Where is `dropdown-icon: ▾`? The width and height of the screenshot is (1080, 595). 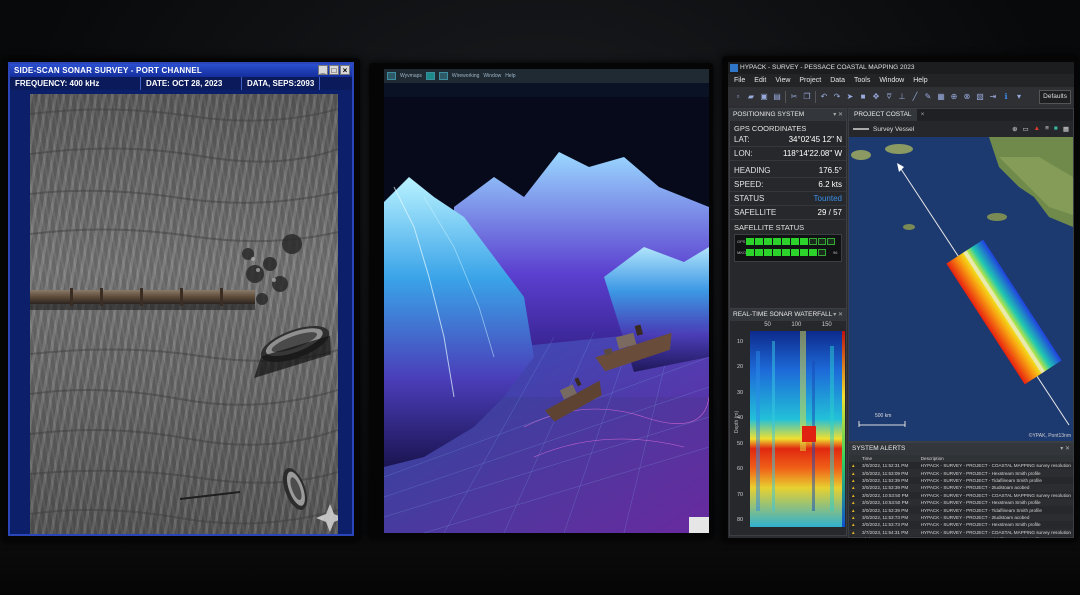 dropdown-icon: ▾ is located at coordinates (1019, 97).